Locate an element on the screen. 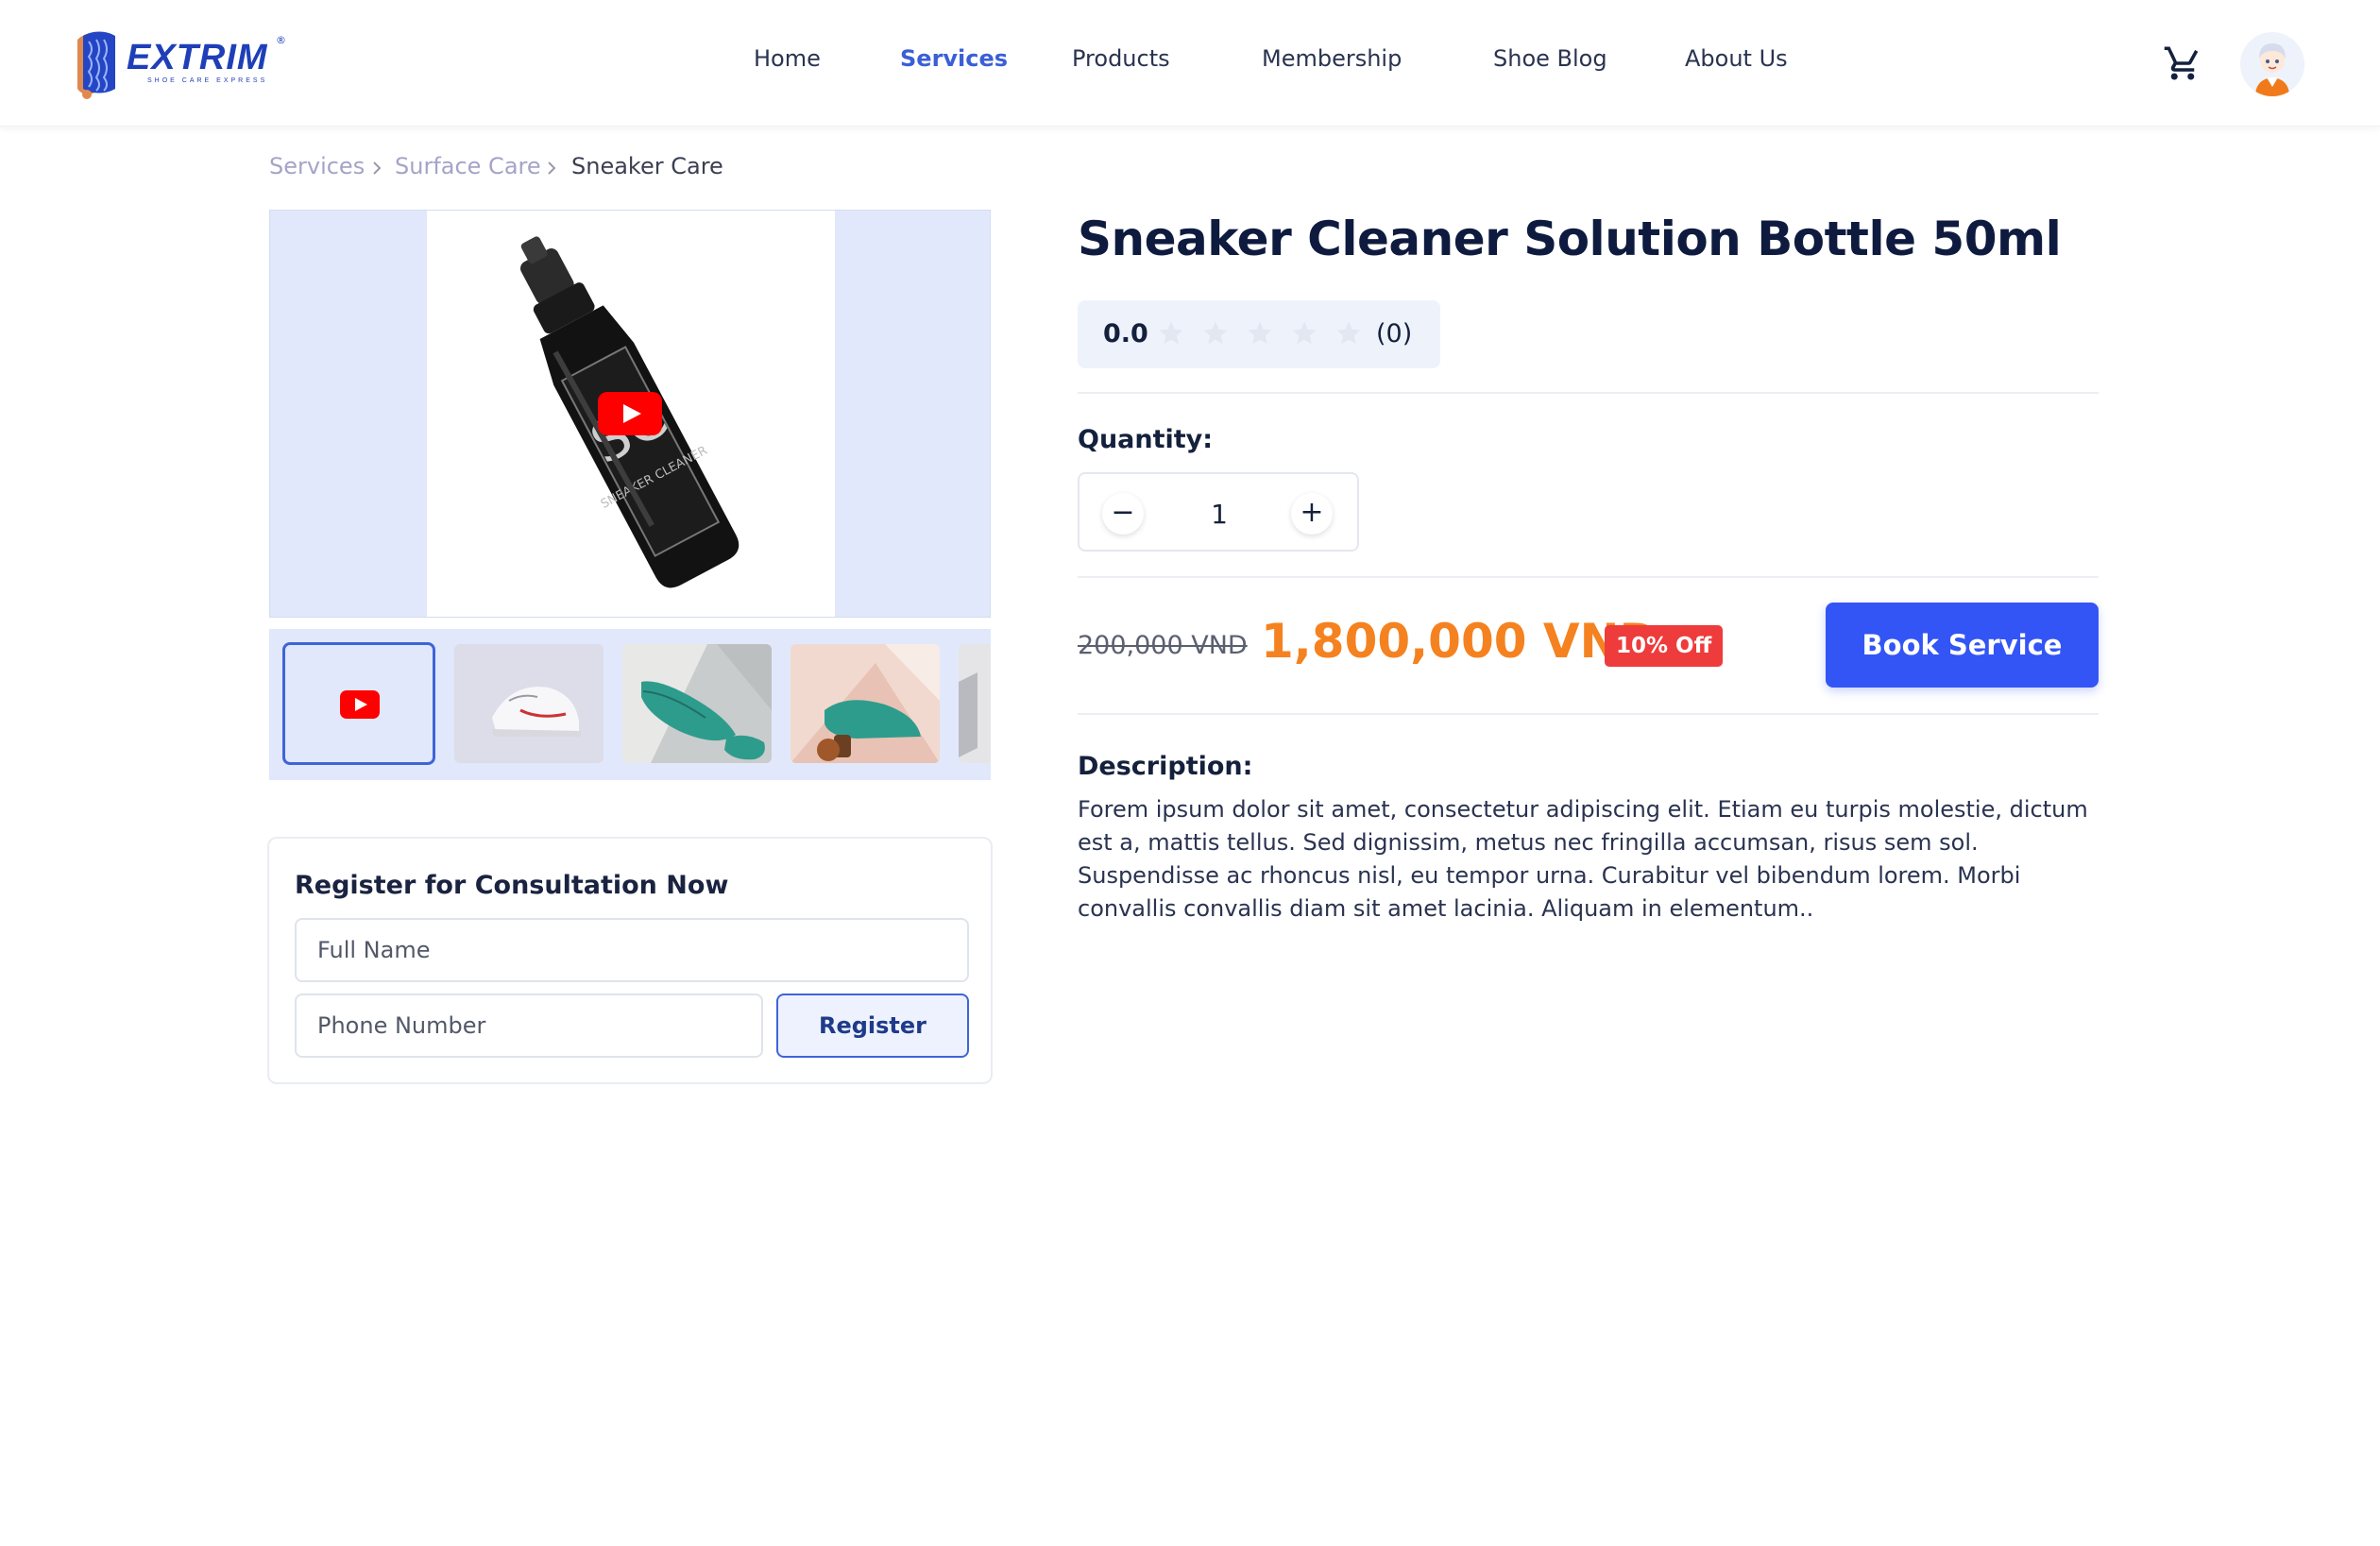  original-price: 200,000 VND is located at coordinates (1163, 645).